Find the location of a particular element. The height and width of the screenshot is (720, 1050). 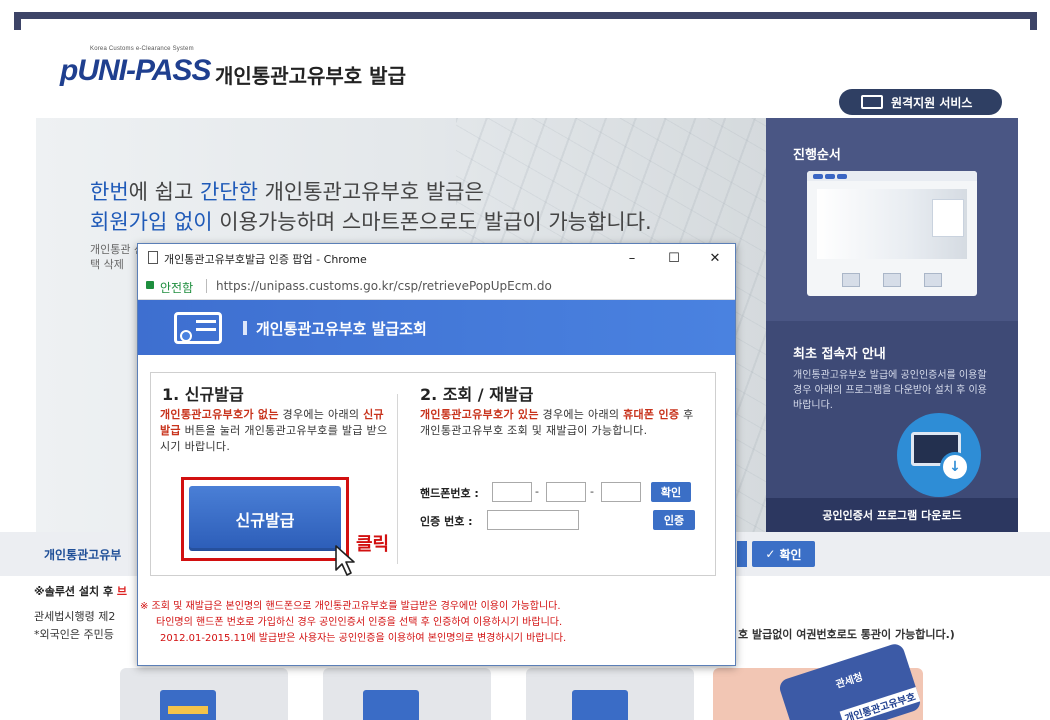

document-icon is located at coordinates (188, 705).